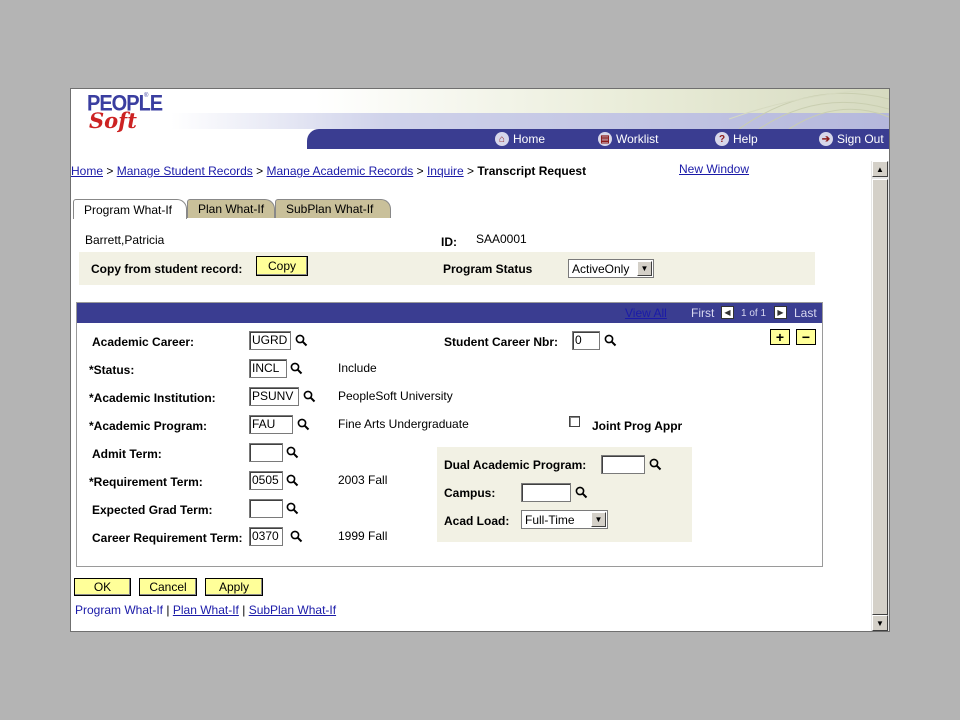 This screenshot has height=720, width=960. What do you see at coordinates (574, 421) in the screenshot?
I see `joint-prog-appr-checkbox` at bounding box center [574, 421].